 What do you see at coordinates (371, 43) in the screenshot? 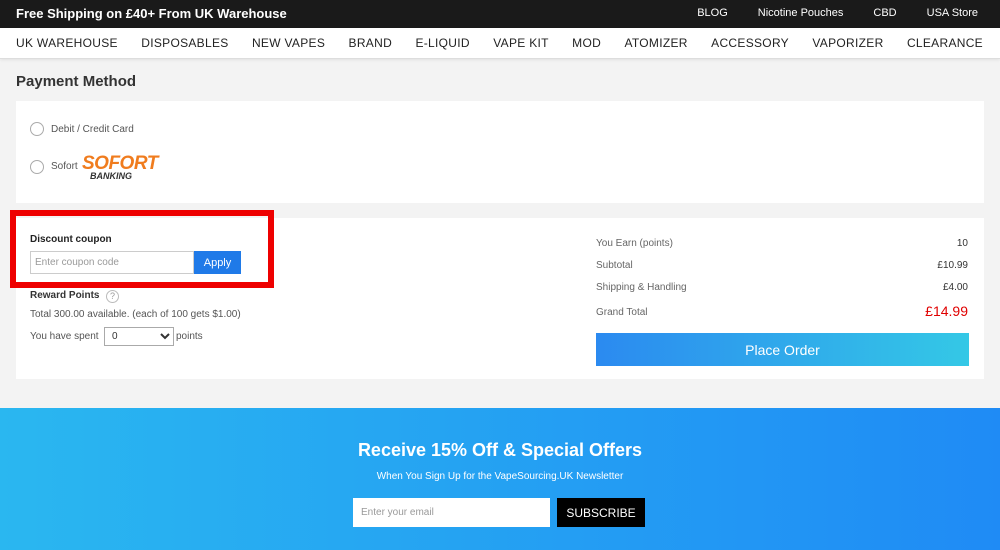
I see `nav-item-brand: BRAND` at bounding box center [371, 43].